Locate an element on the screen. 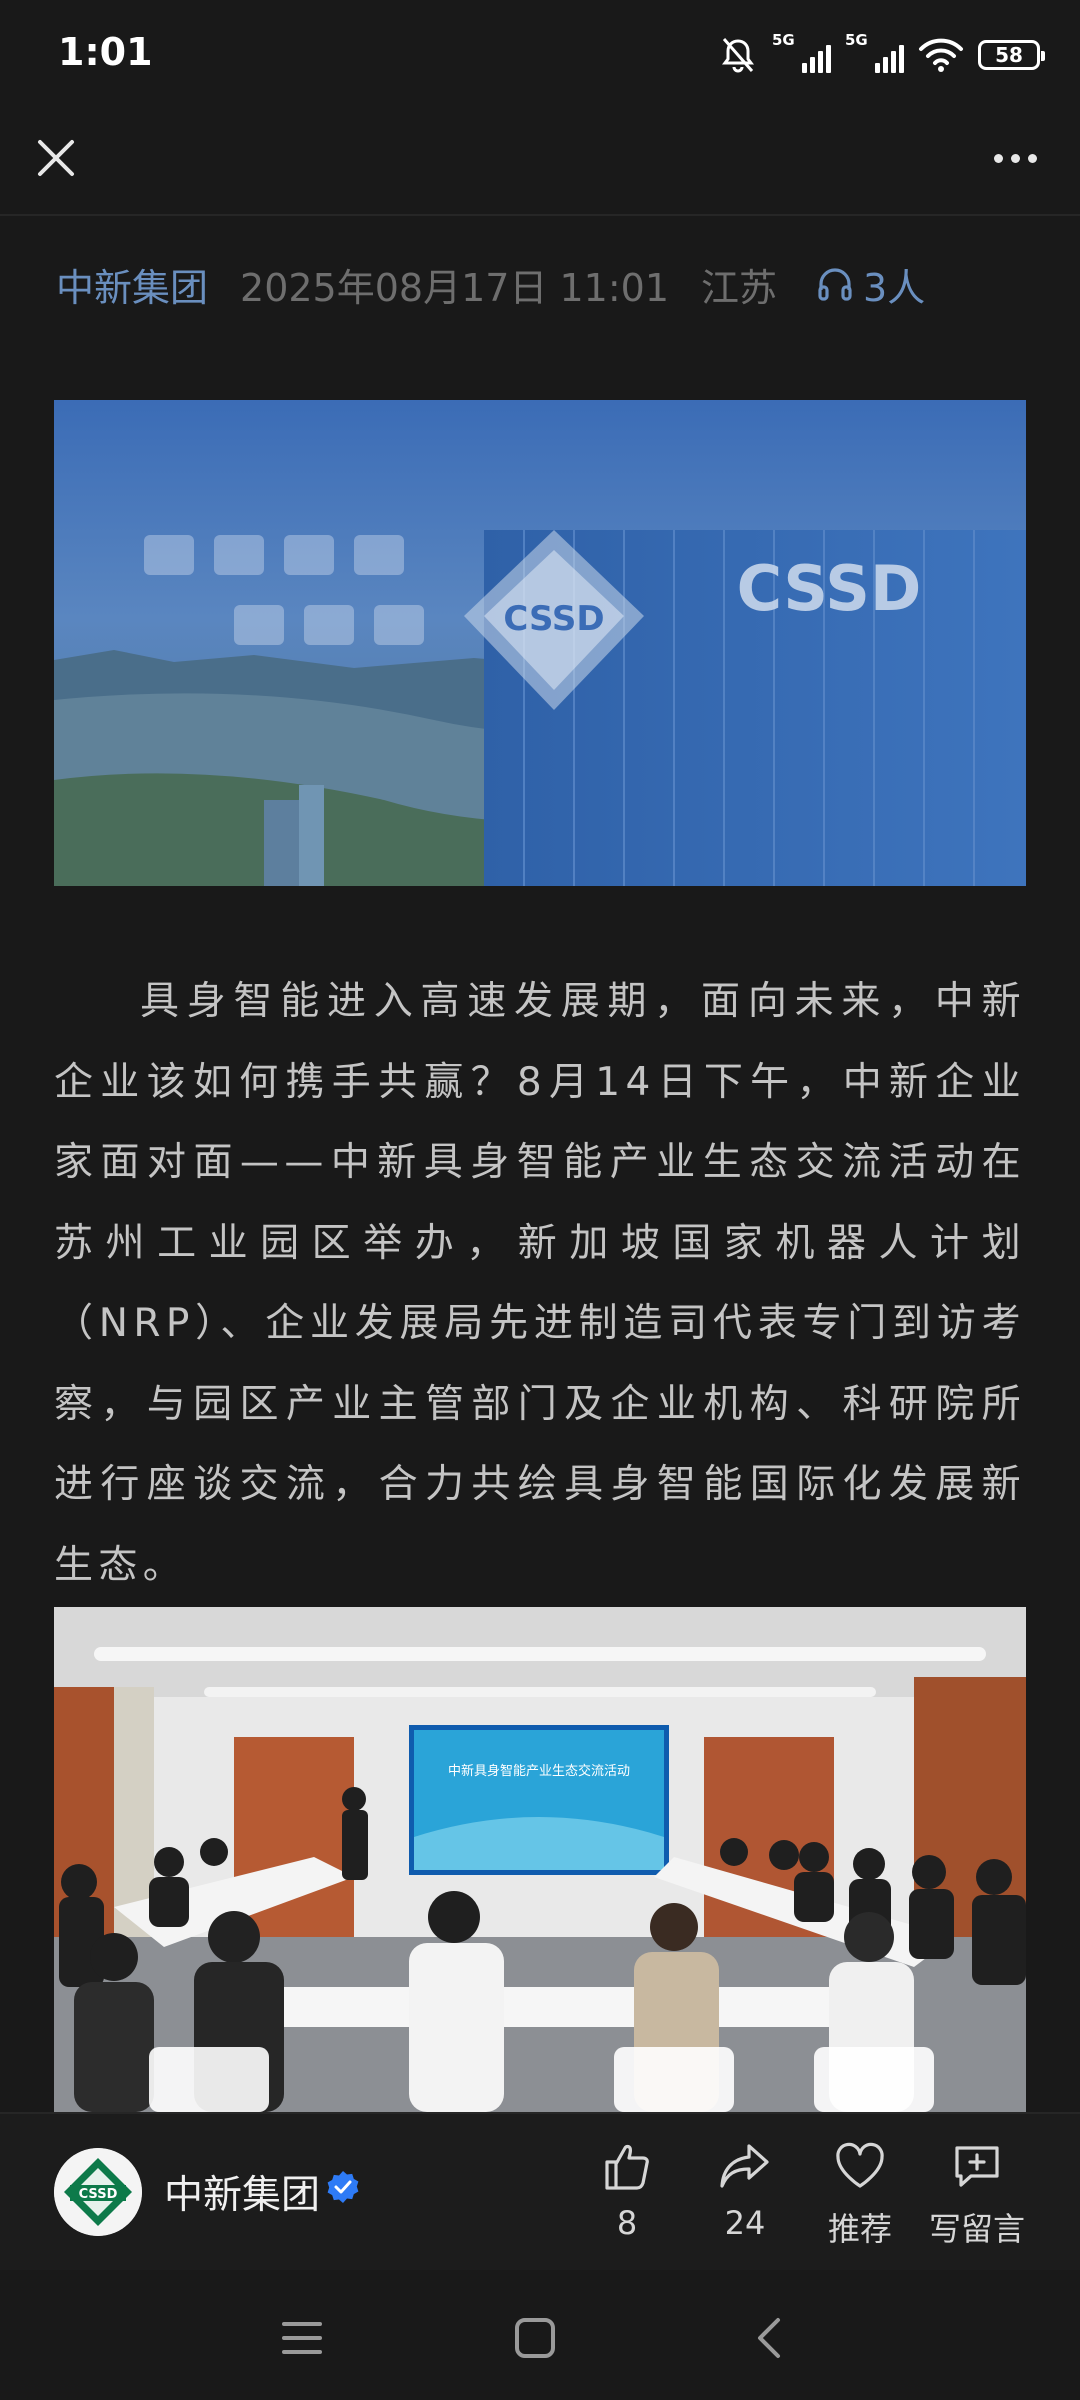 This screenshot has height=2400, width=1080. wifi-icon is located at coordinates (941, 55).